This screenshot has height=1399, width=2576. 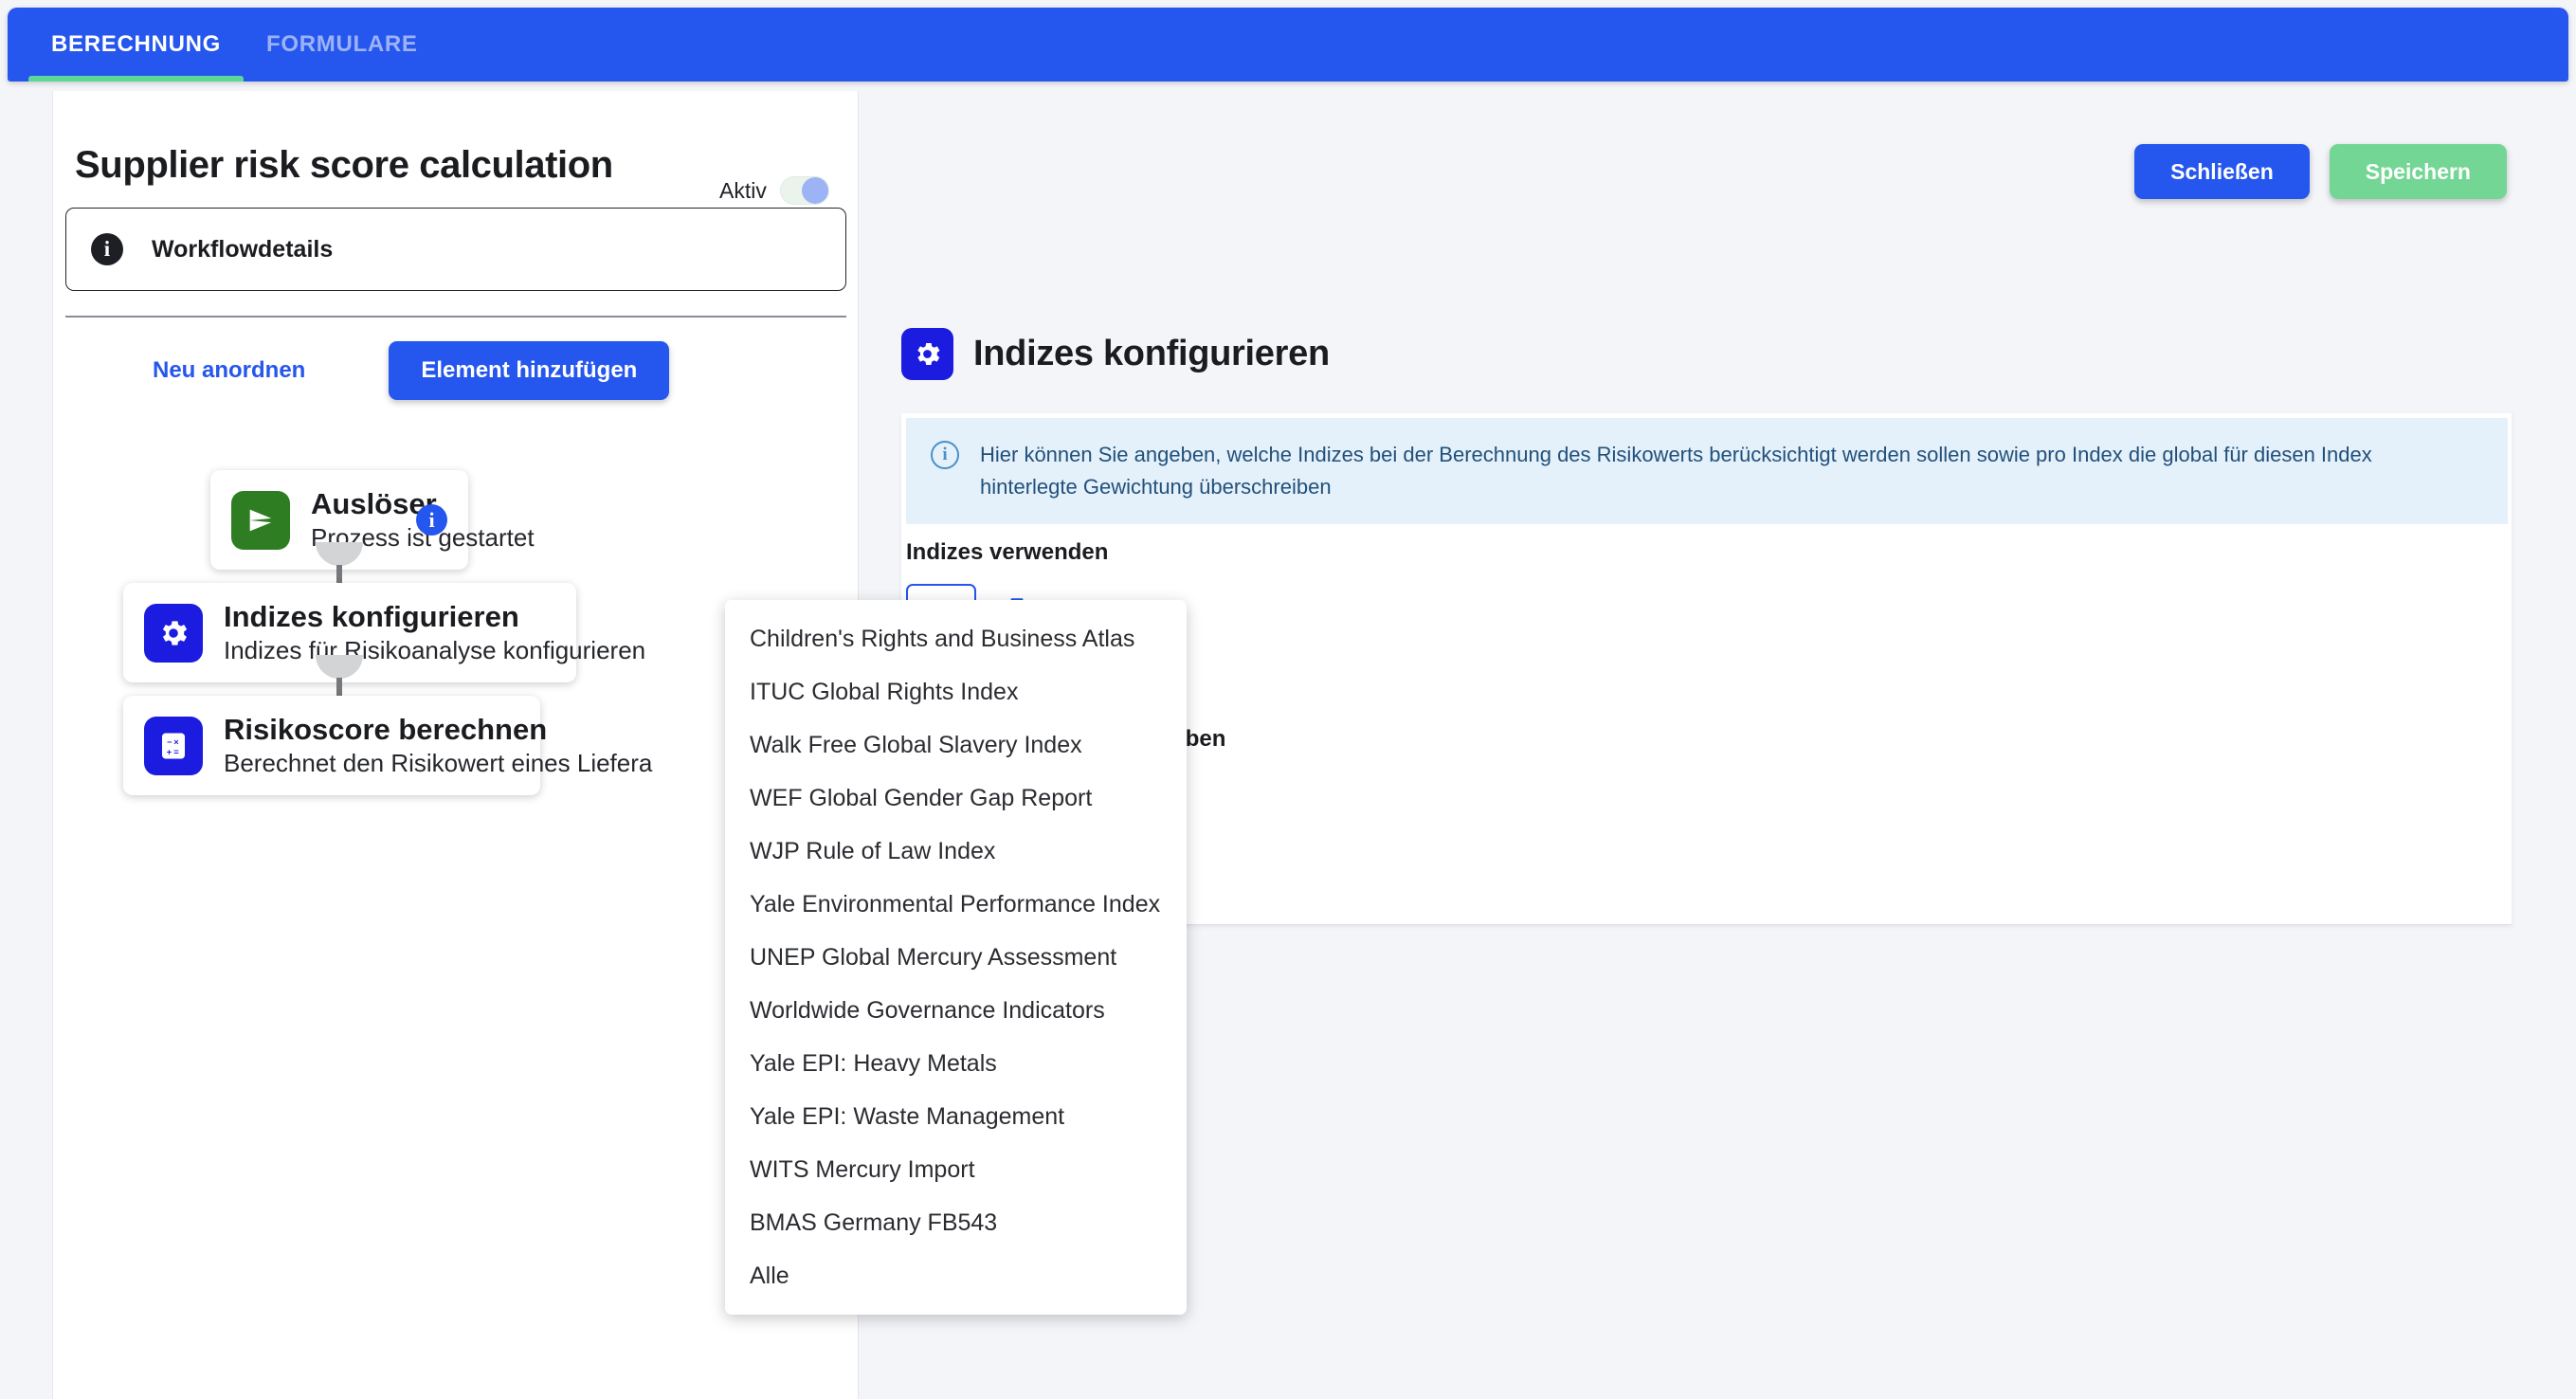 I want to click on detail-heading: Indizes konfigurieren, so click(x=1115, y=354).